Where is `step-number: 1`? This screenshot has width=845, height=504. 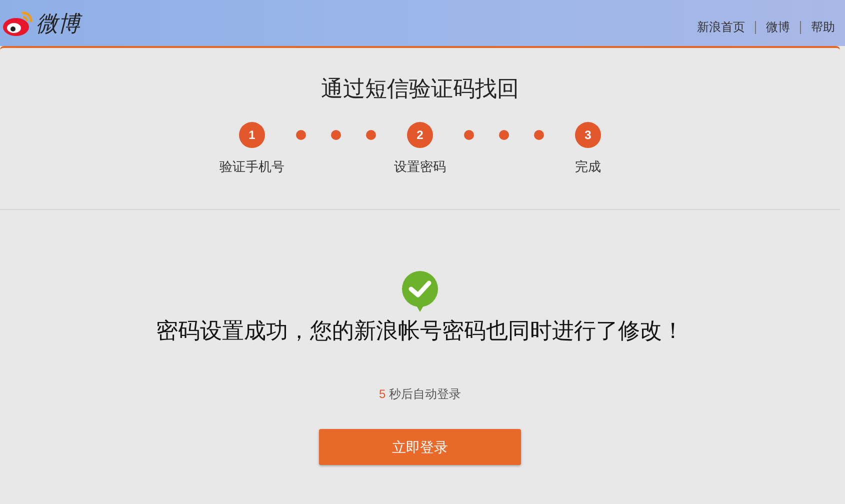 step-number: 1 is located at coordinates (252, 135).